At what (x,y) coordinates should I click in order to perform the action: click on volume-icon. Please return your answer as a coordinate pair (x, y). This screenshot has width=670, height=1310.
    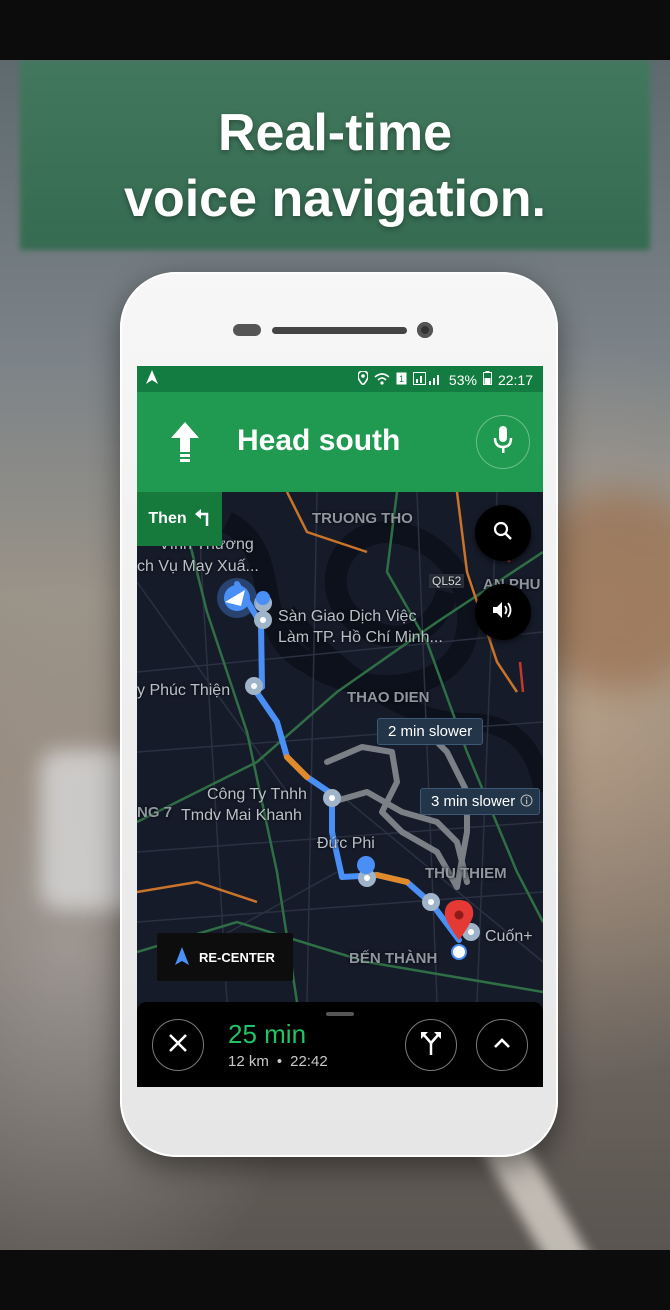
    Looking at the image, I should click on (503, 612).